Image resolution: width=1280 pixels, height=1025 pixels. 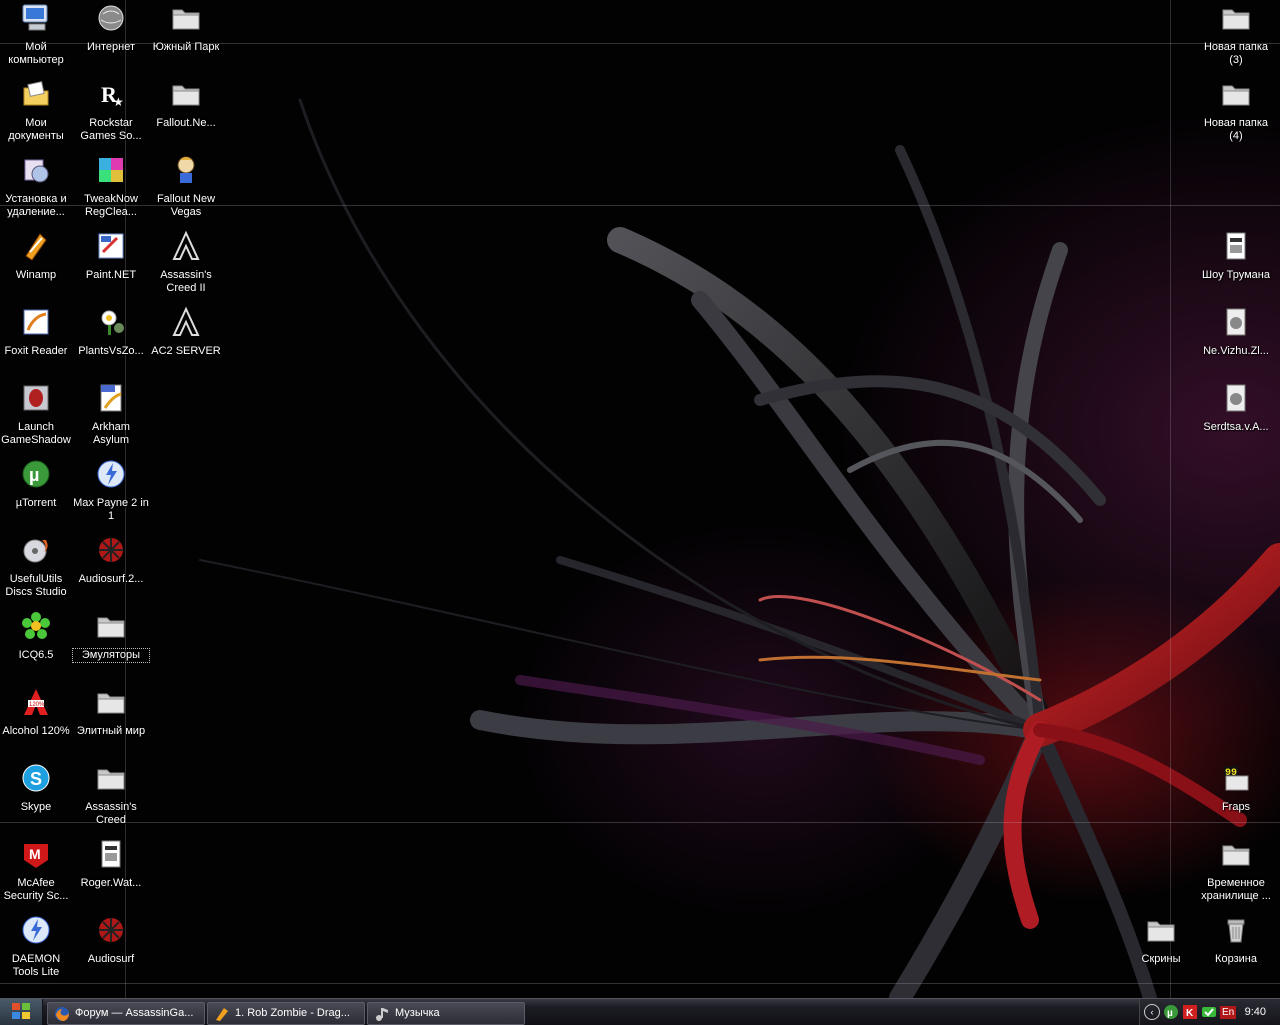 I want to click on icon-label: Audiosurf, so click(x=111, y=959).